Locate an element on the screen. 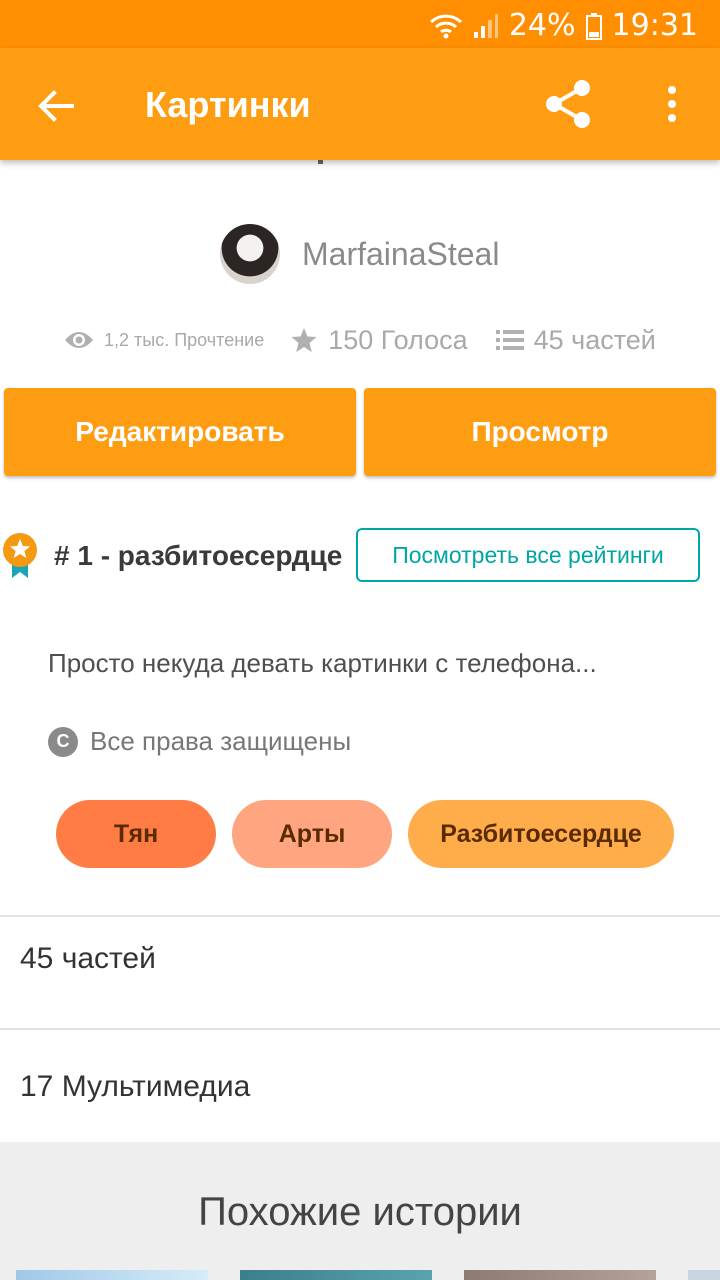 The height and width of the screenshot is (1280, 720). author-row: MarfainaSteal is located at coordinates (359, 254).